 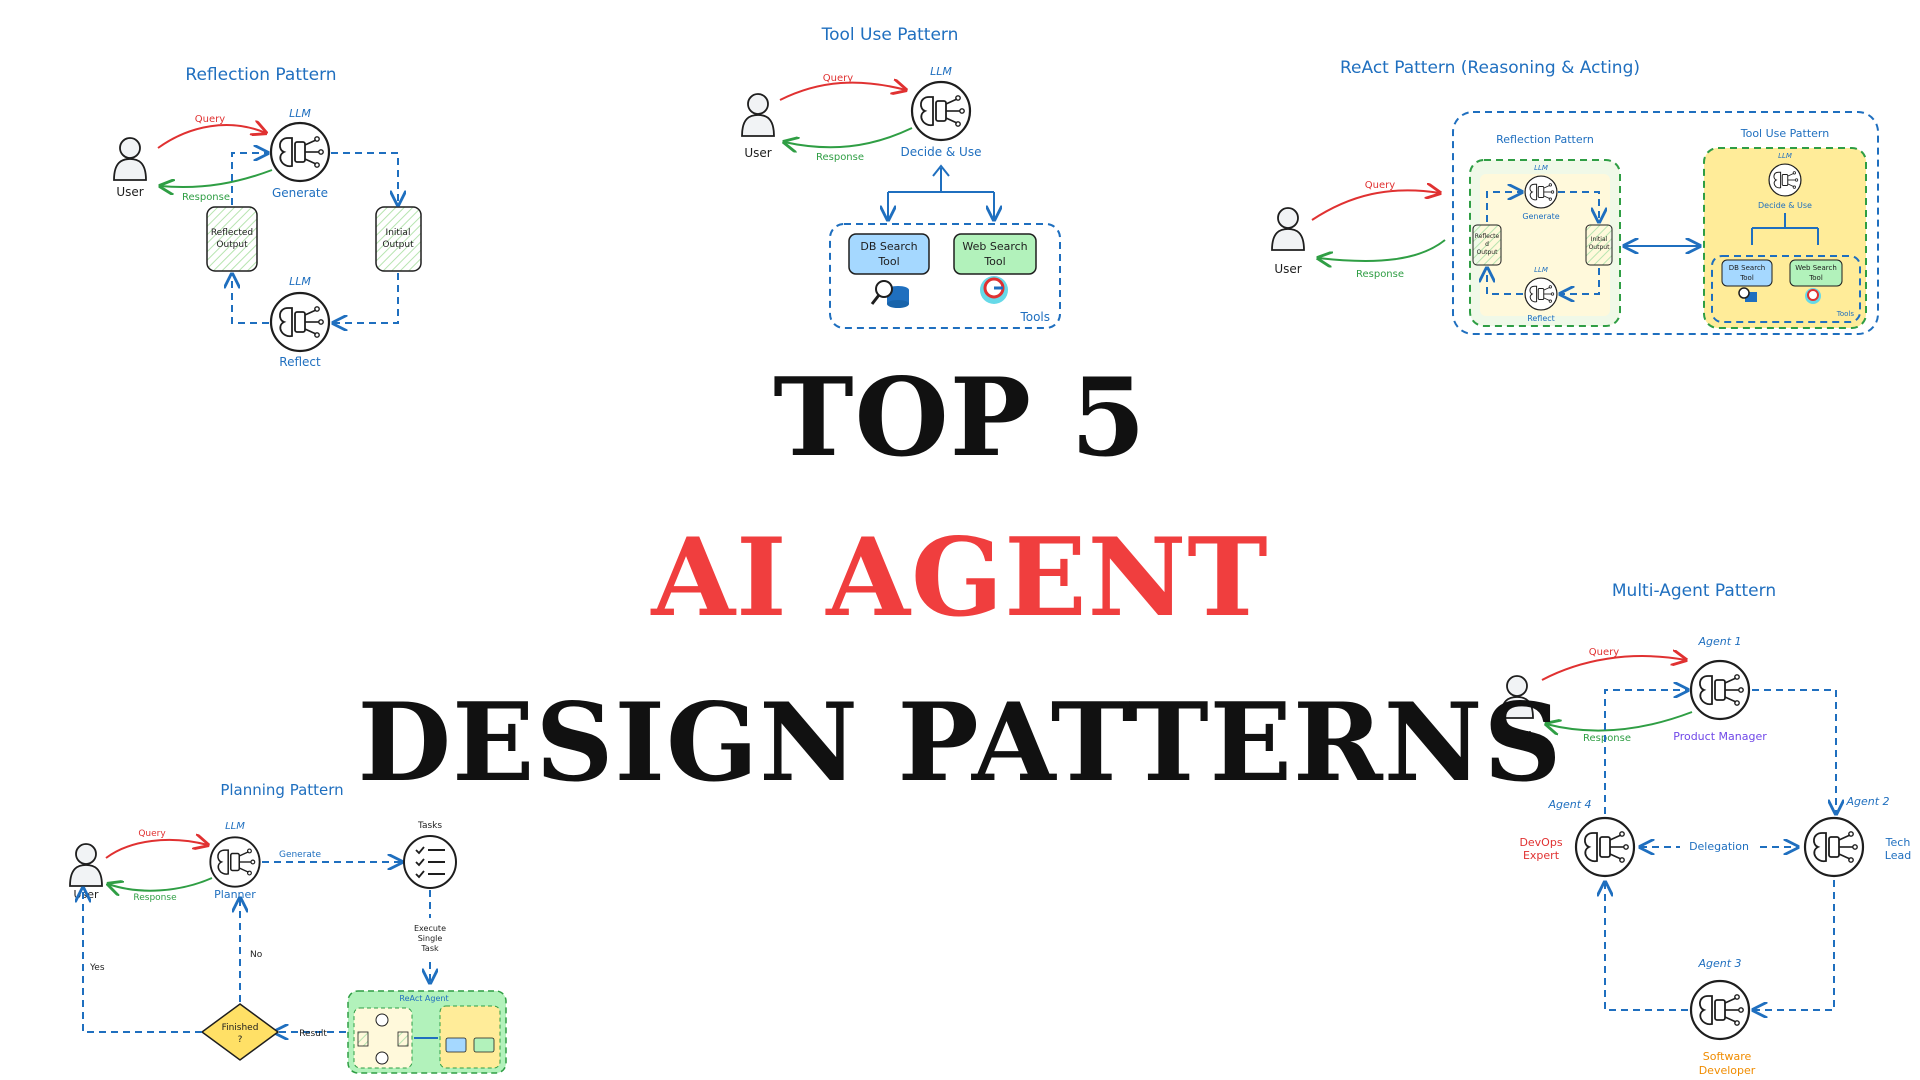 What do you see at coordinates (960, 743) in the screenshot?
I see `headline-design-patterns: DESIGN PATTERNS` at bounding box center [960, 743].